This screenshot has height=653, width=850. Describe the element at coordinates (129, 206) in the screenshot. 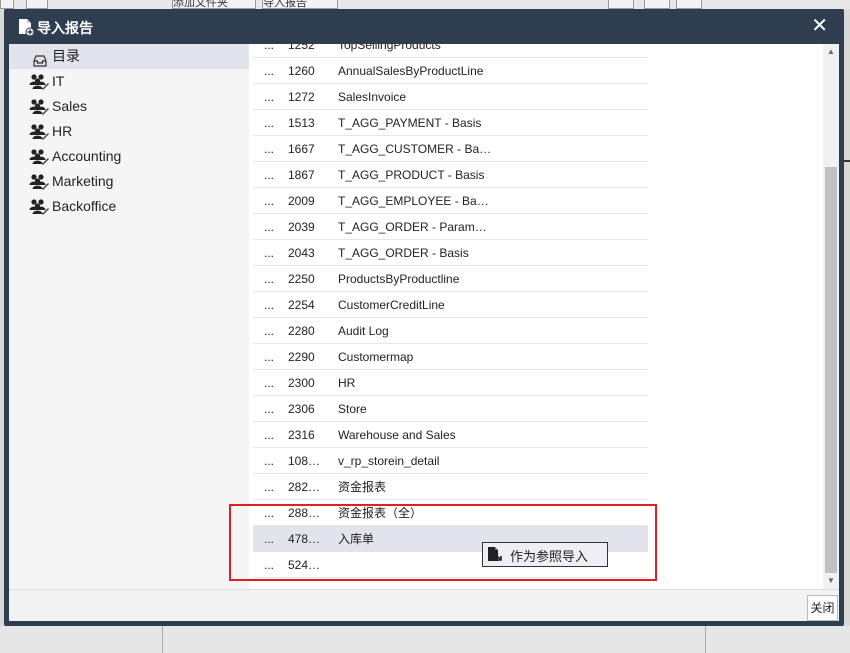

I see `sidebar-item-backoffice: Backoffice` at that location.